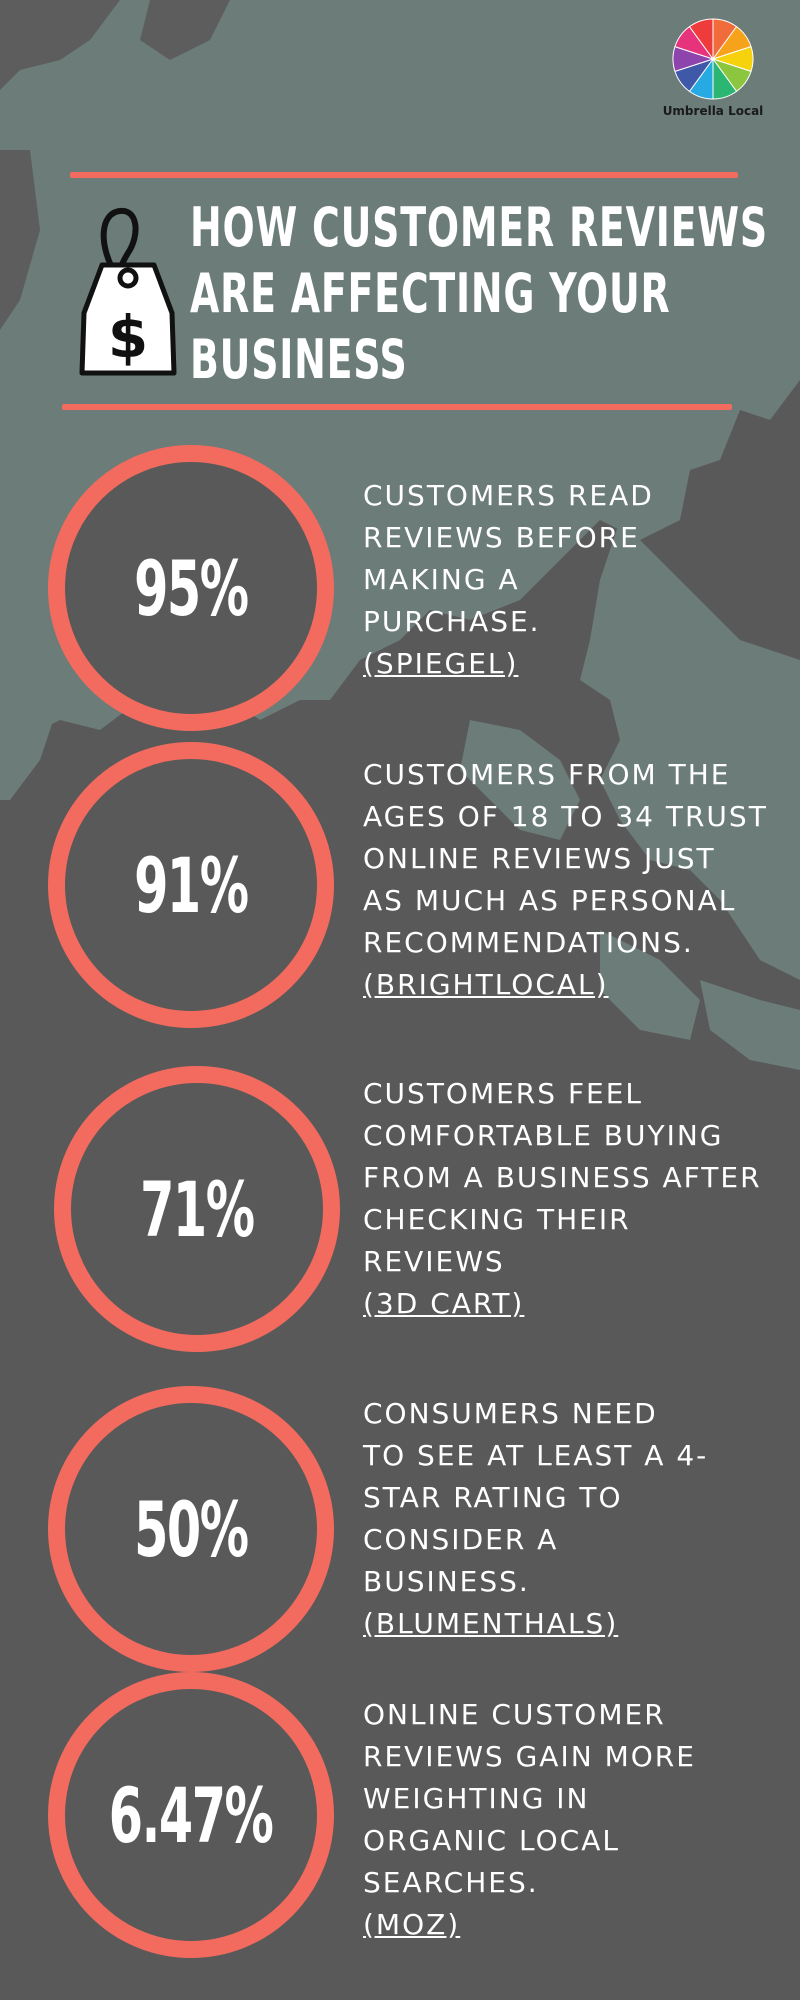 This screenshot has height=2000, width=800. I want to click on stat-line: WEIGHTING IN, so click(476, 1798).